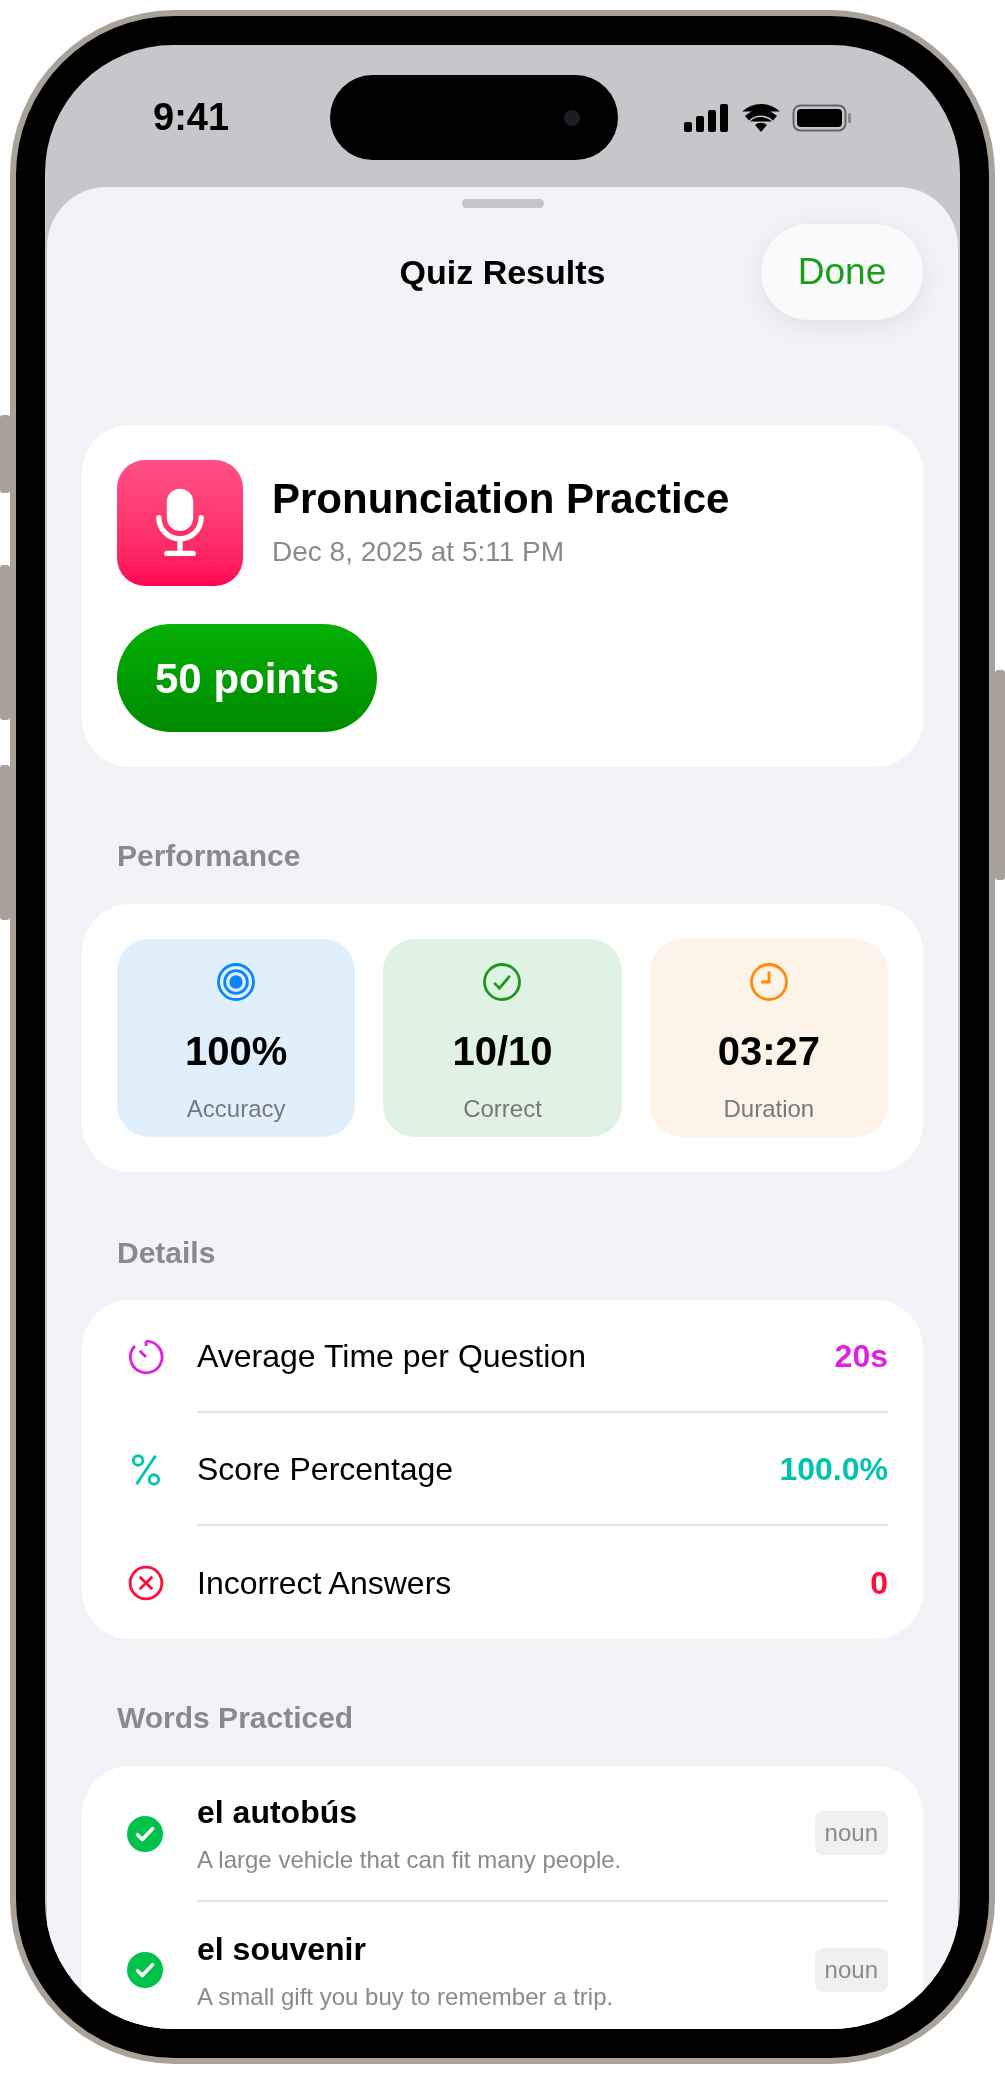  Describe the element at coordinates (282, 1949) in the screenshot. I see `word-text: el souvenir` at that location.